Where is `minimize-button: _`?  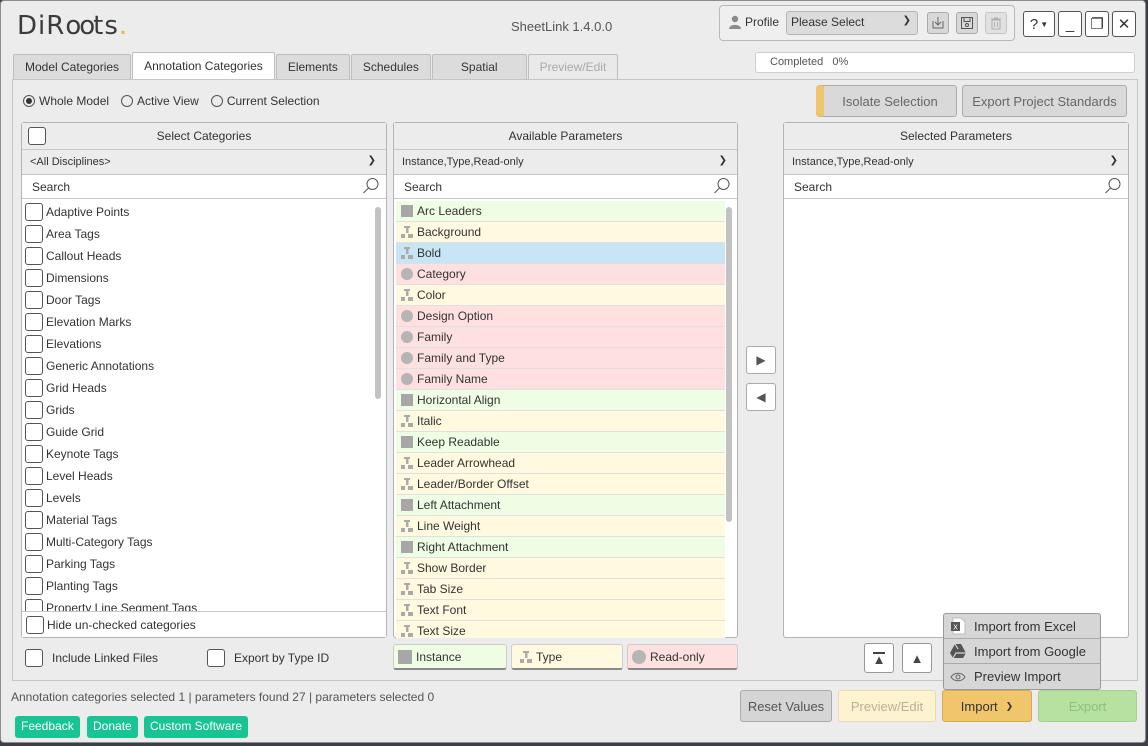
minimize-button: _ is located at coordinates (1070, 24).